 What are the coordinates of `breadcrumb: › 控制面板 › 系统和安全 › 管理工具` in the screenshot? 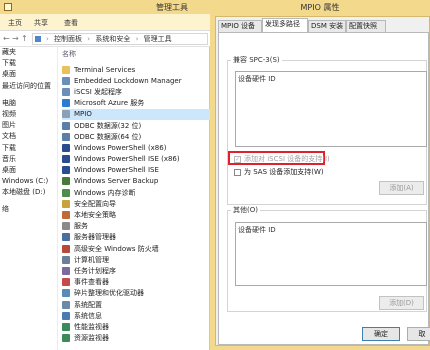 It's located at (120, 39).